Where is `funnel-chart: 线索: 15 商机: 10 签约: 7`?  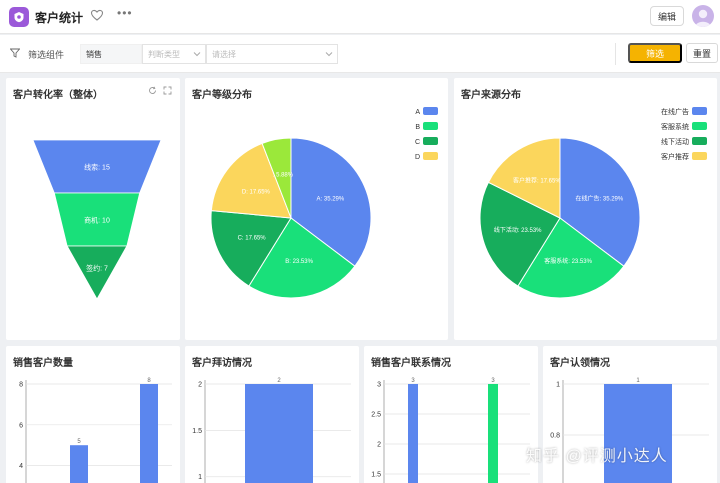 funnel-chart: 线索: 15 商机: 10 签约: 7 is located at coordinates (93, 209).